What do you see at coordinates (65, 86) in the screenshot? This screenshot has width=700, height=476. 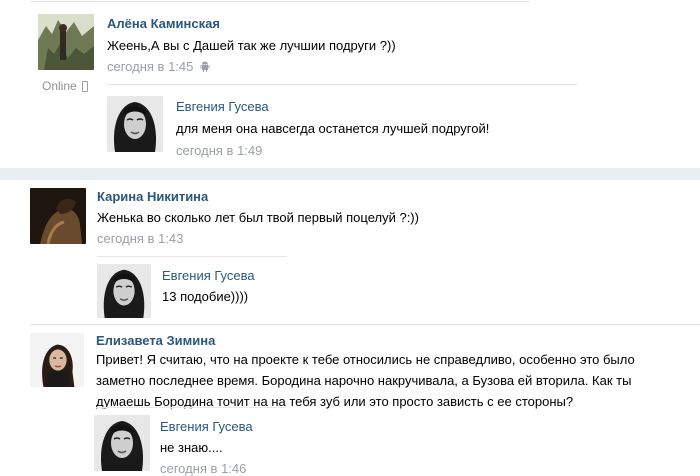 I see `online-status: Online` at bounding box center [65, 86].